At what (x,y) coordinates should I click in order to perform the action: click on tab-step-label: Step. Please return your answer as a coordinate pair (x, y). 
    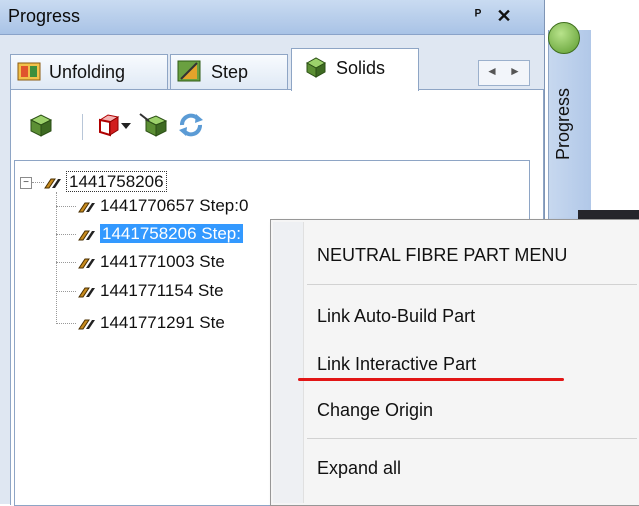
    Looking at the image, I should click on (230, 72).